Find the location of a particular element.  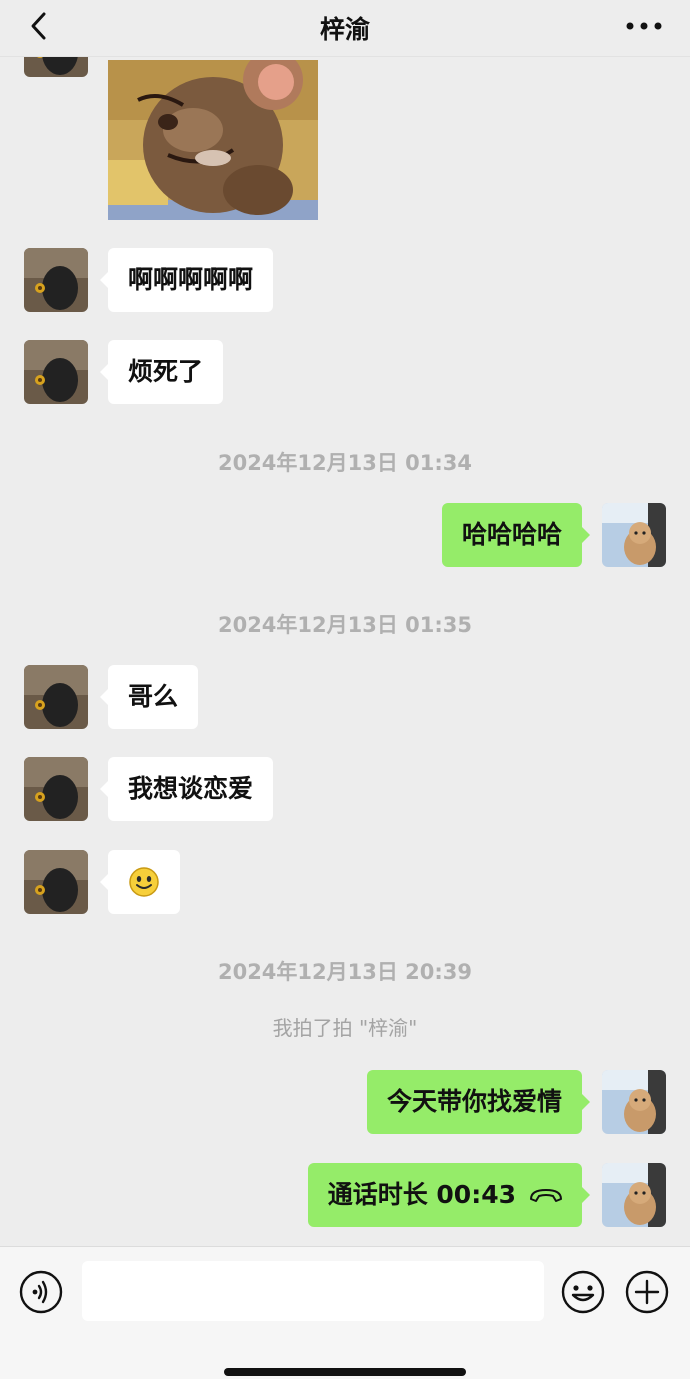

image-message is located at coordinates (213, 140).